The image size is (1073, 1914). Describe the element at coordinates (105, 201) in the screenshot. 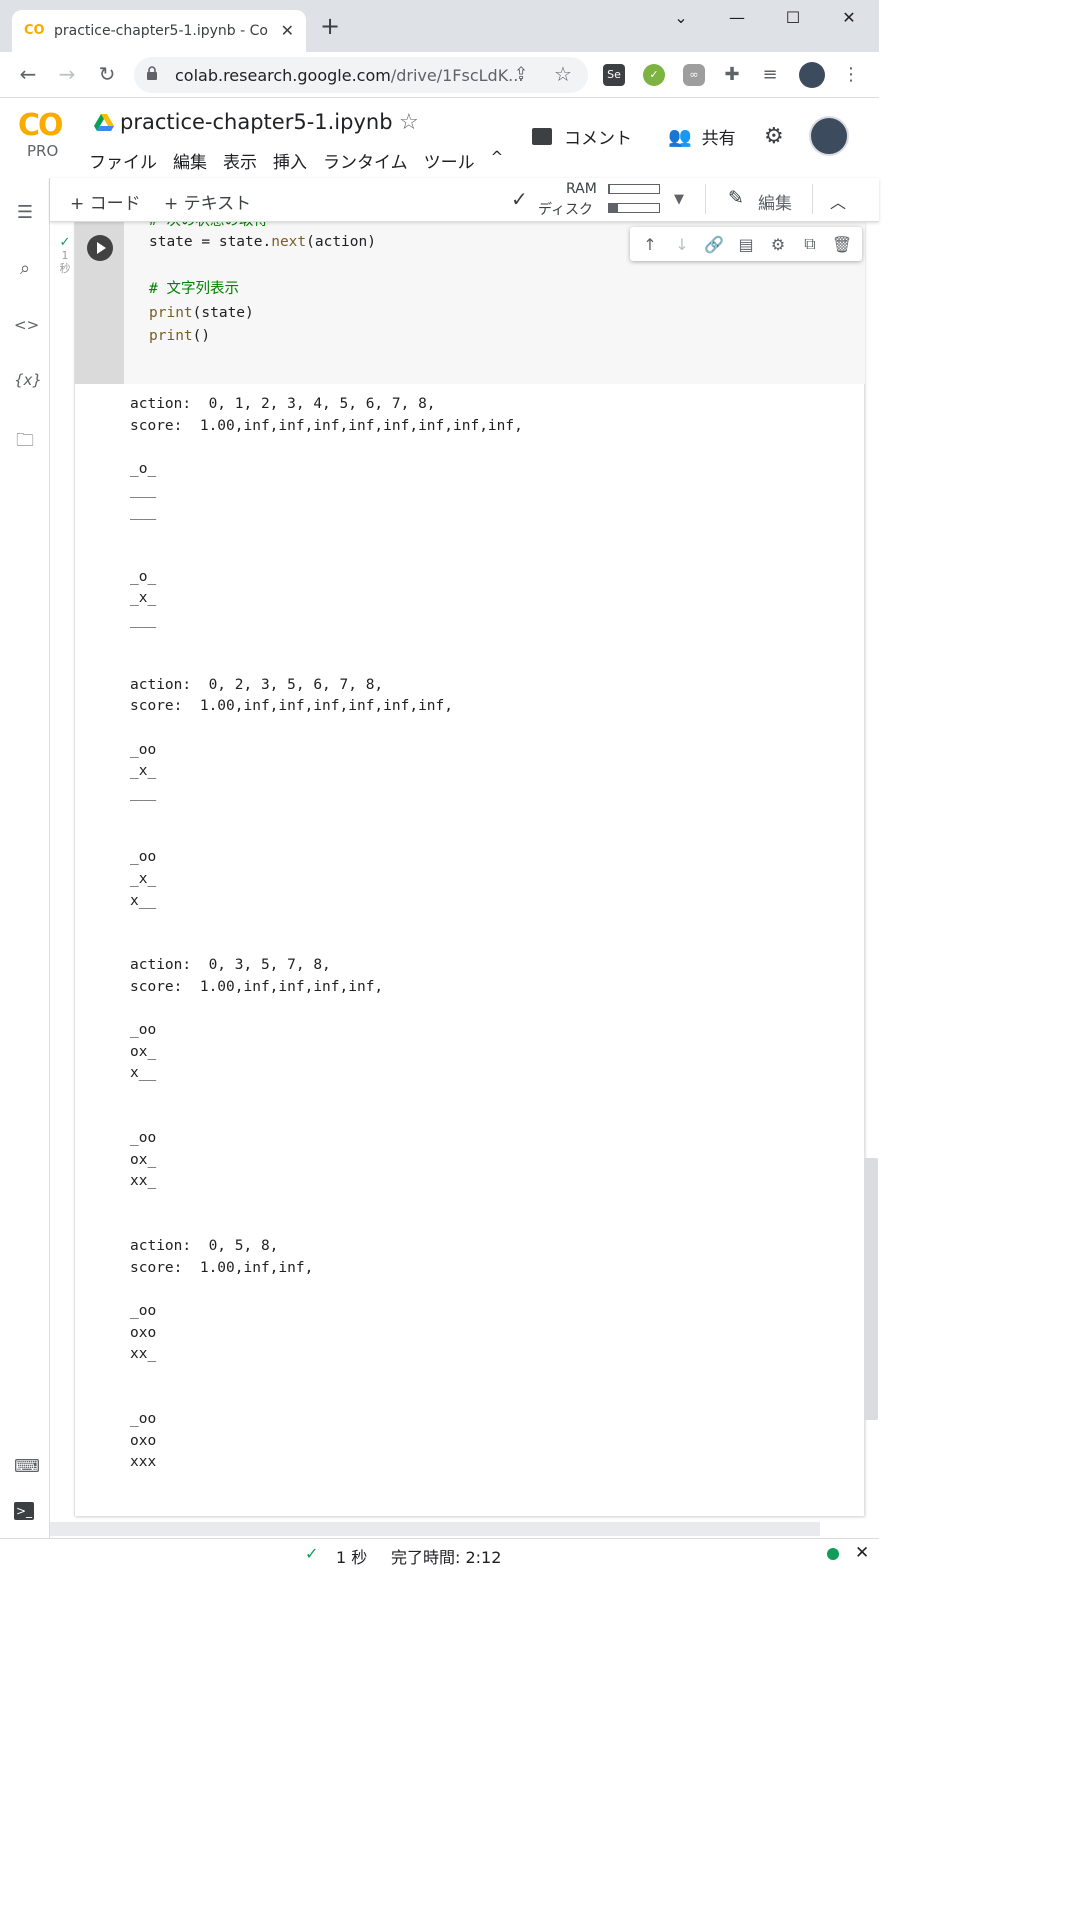

I see `add-code-button: + コード` at that location.